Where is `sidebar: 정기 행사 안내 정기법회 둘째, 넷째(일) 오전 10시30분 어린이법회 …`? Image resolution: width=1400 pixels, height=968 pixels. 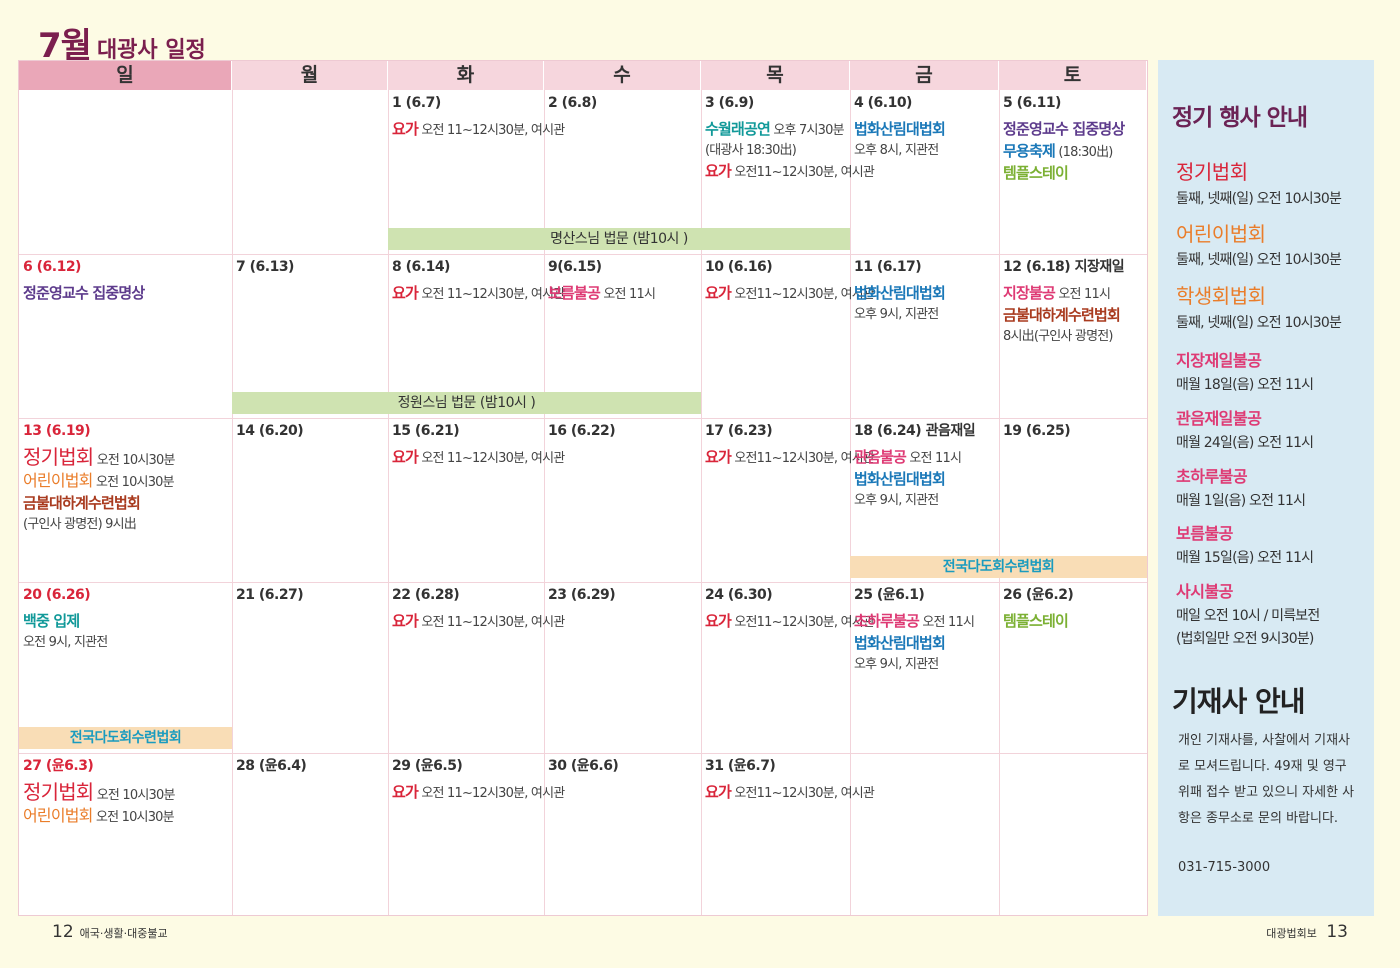 sidebar: 정기 행사 안내 정기법회 둘째, 넷째(일) 오전 10시30분 어린이법회 … is located at coordinates (1266, 488).